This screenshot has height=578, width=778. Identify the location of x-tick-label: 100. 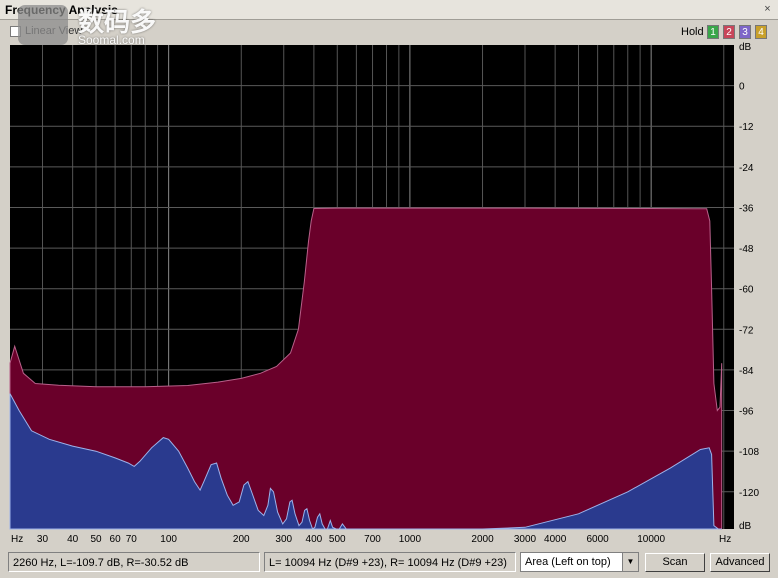
(168, 539).